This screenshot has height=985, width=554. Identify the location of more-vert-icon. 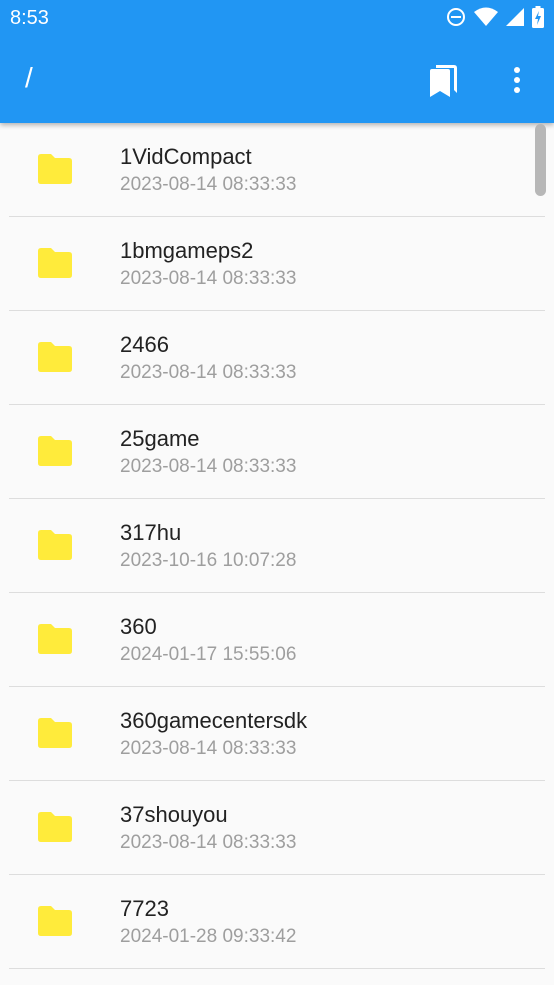
(517, 82).